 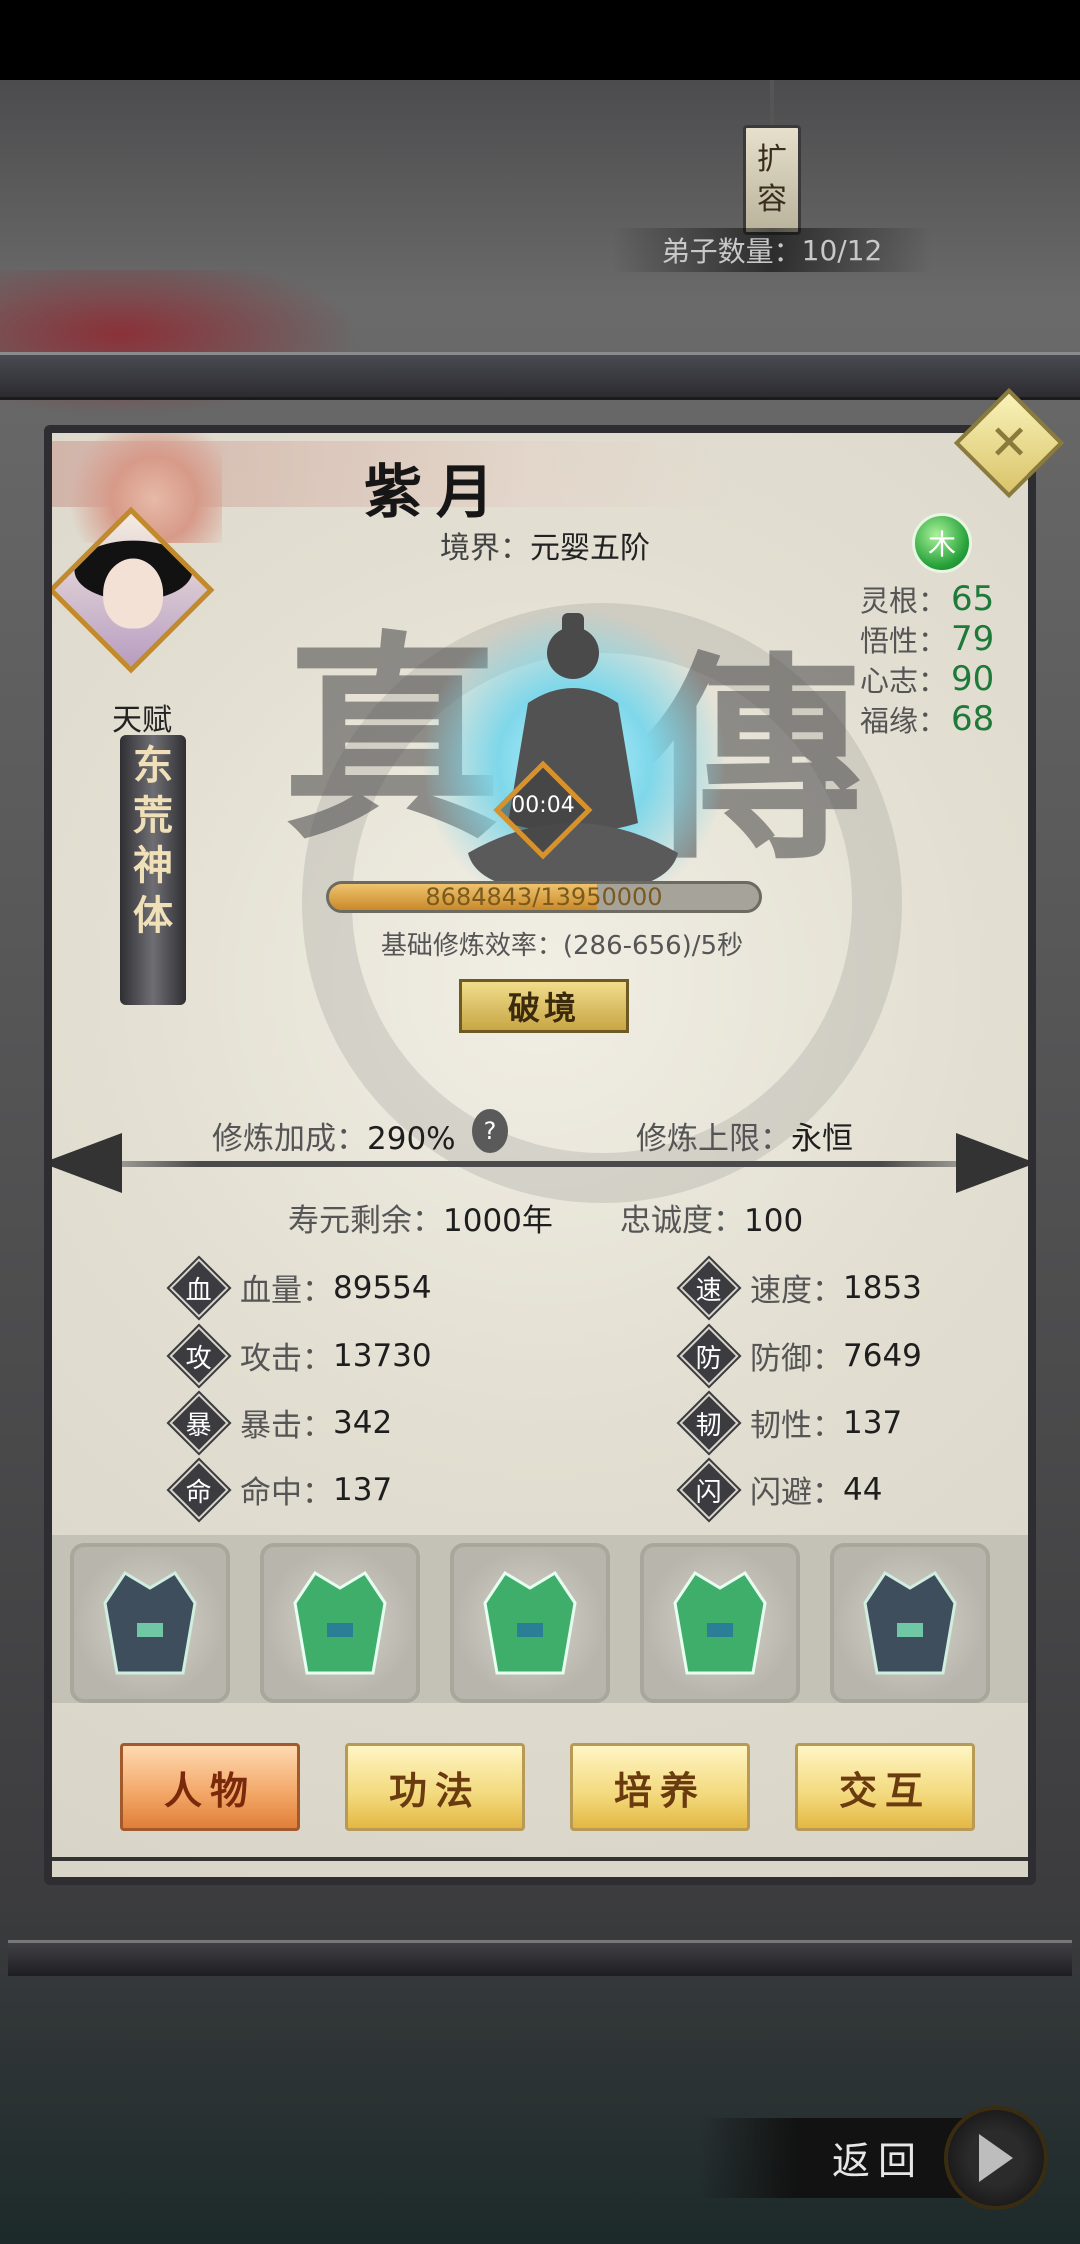 What do you see at coordinates (973, 679) in the screenshot?
I see `aptitude-value: 90` at bounding box center [973, 679].